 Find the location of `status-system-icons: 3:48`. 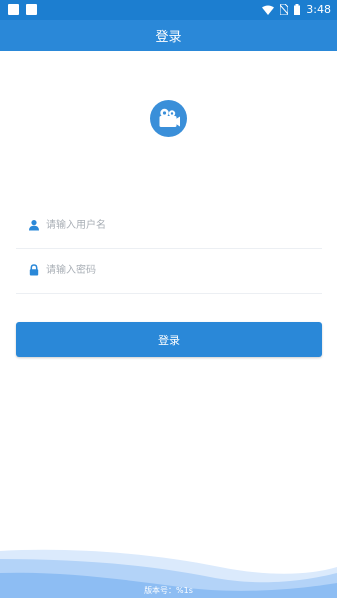

status-system-icons: 3:48 is located at coordinates (296, 9).